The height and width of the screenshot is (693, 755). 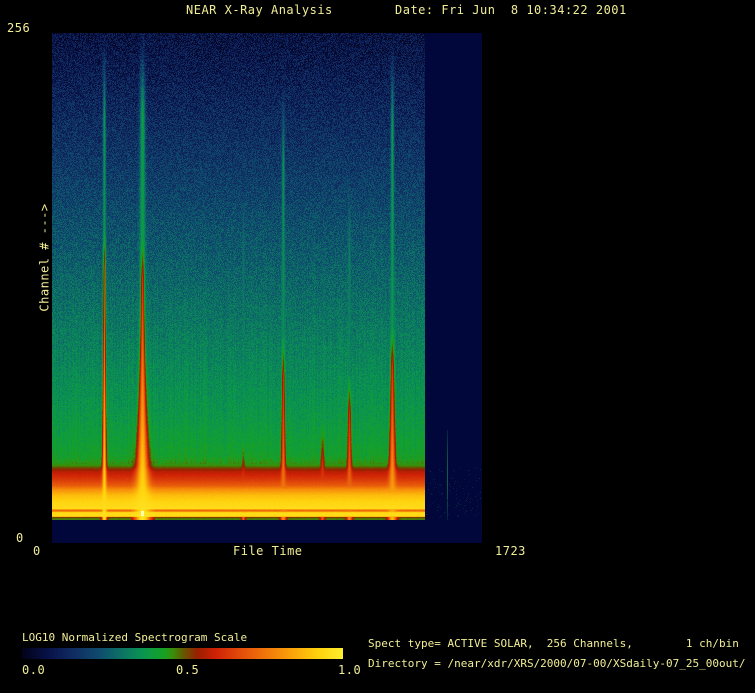 I want to click on page-title: NEAR X-Ray Analysis, so click(x=259, y=10).